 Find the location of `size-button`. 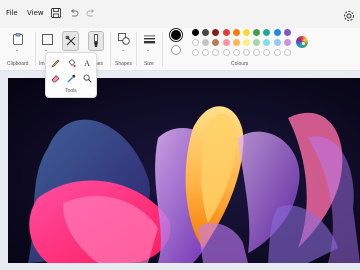

size-button is located at coordinates (149, 39).